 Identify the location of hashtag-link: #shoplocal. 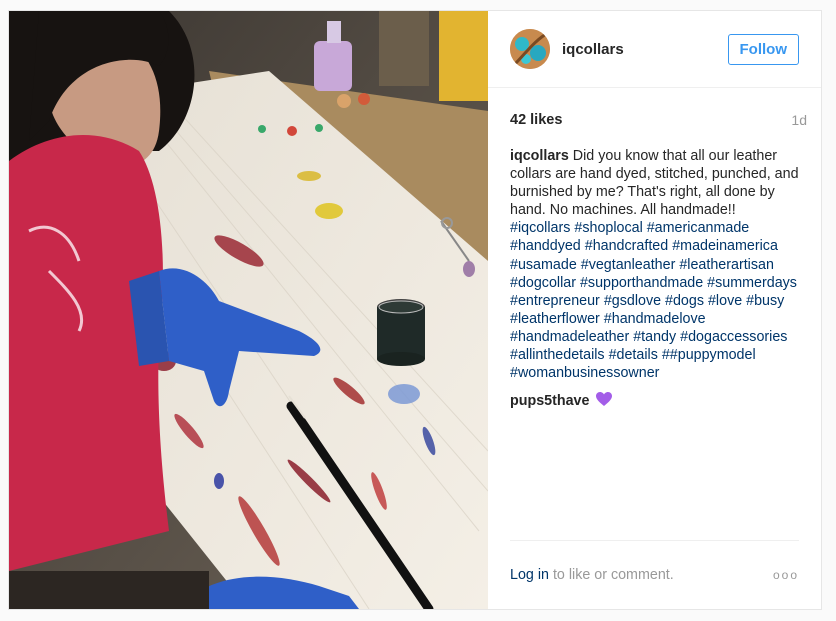
(608, 228).